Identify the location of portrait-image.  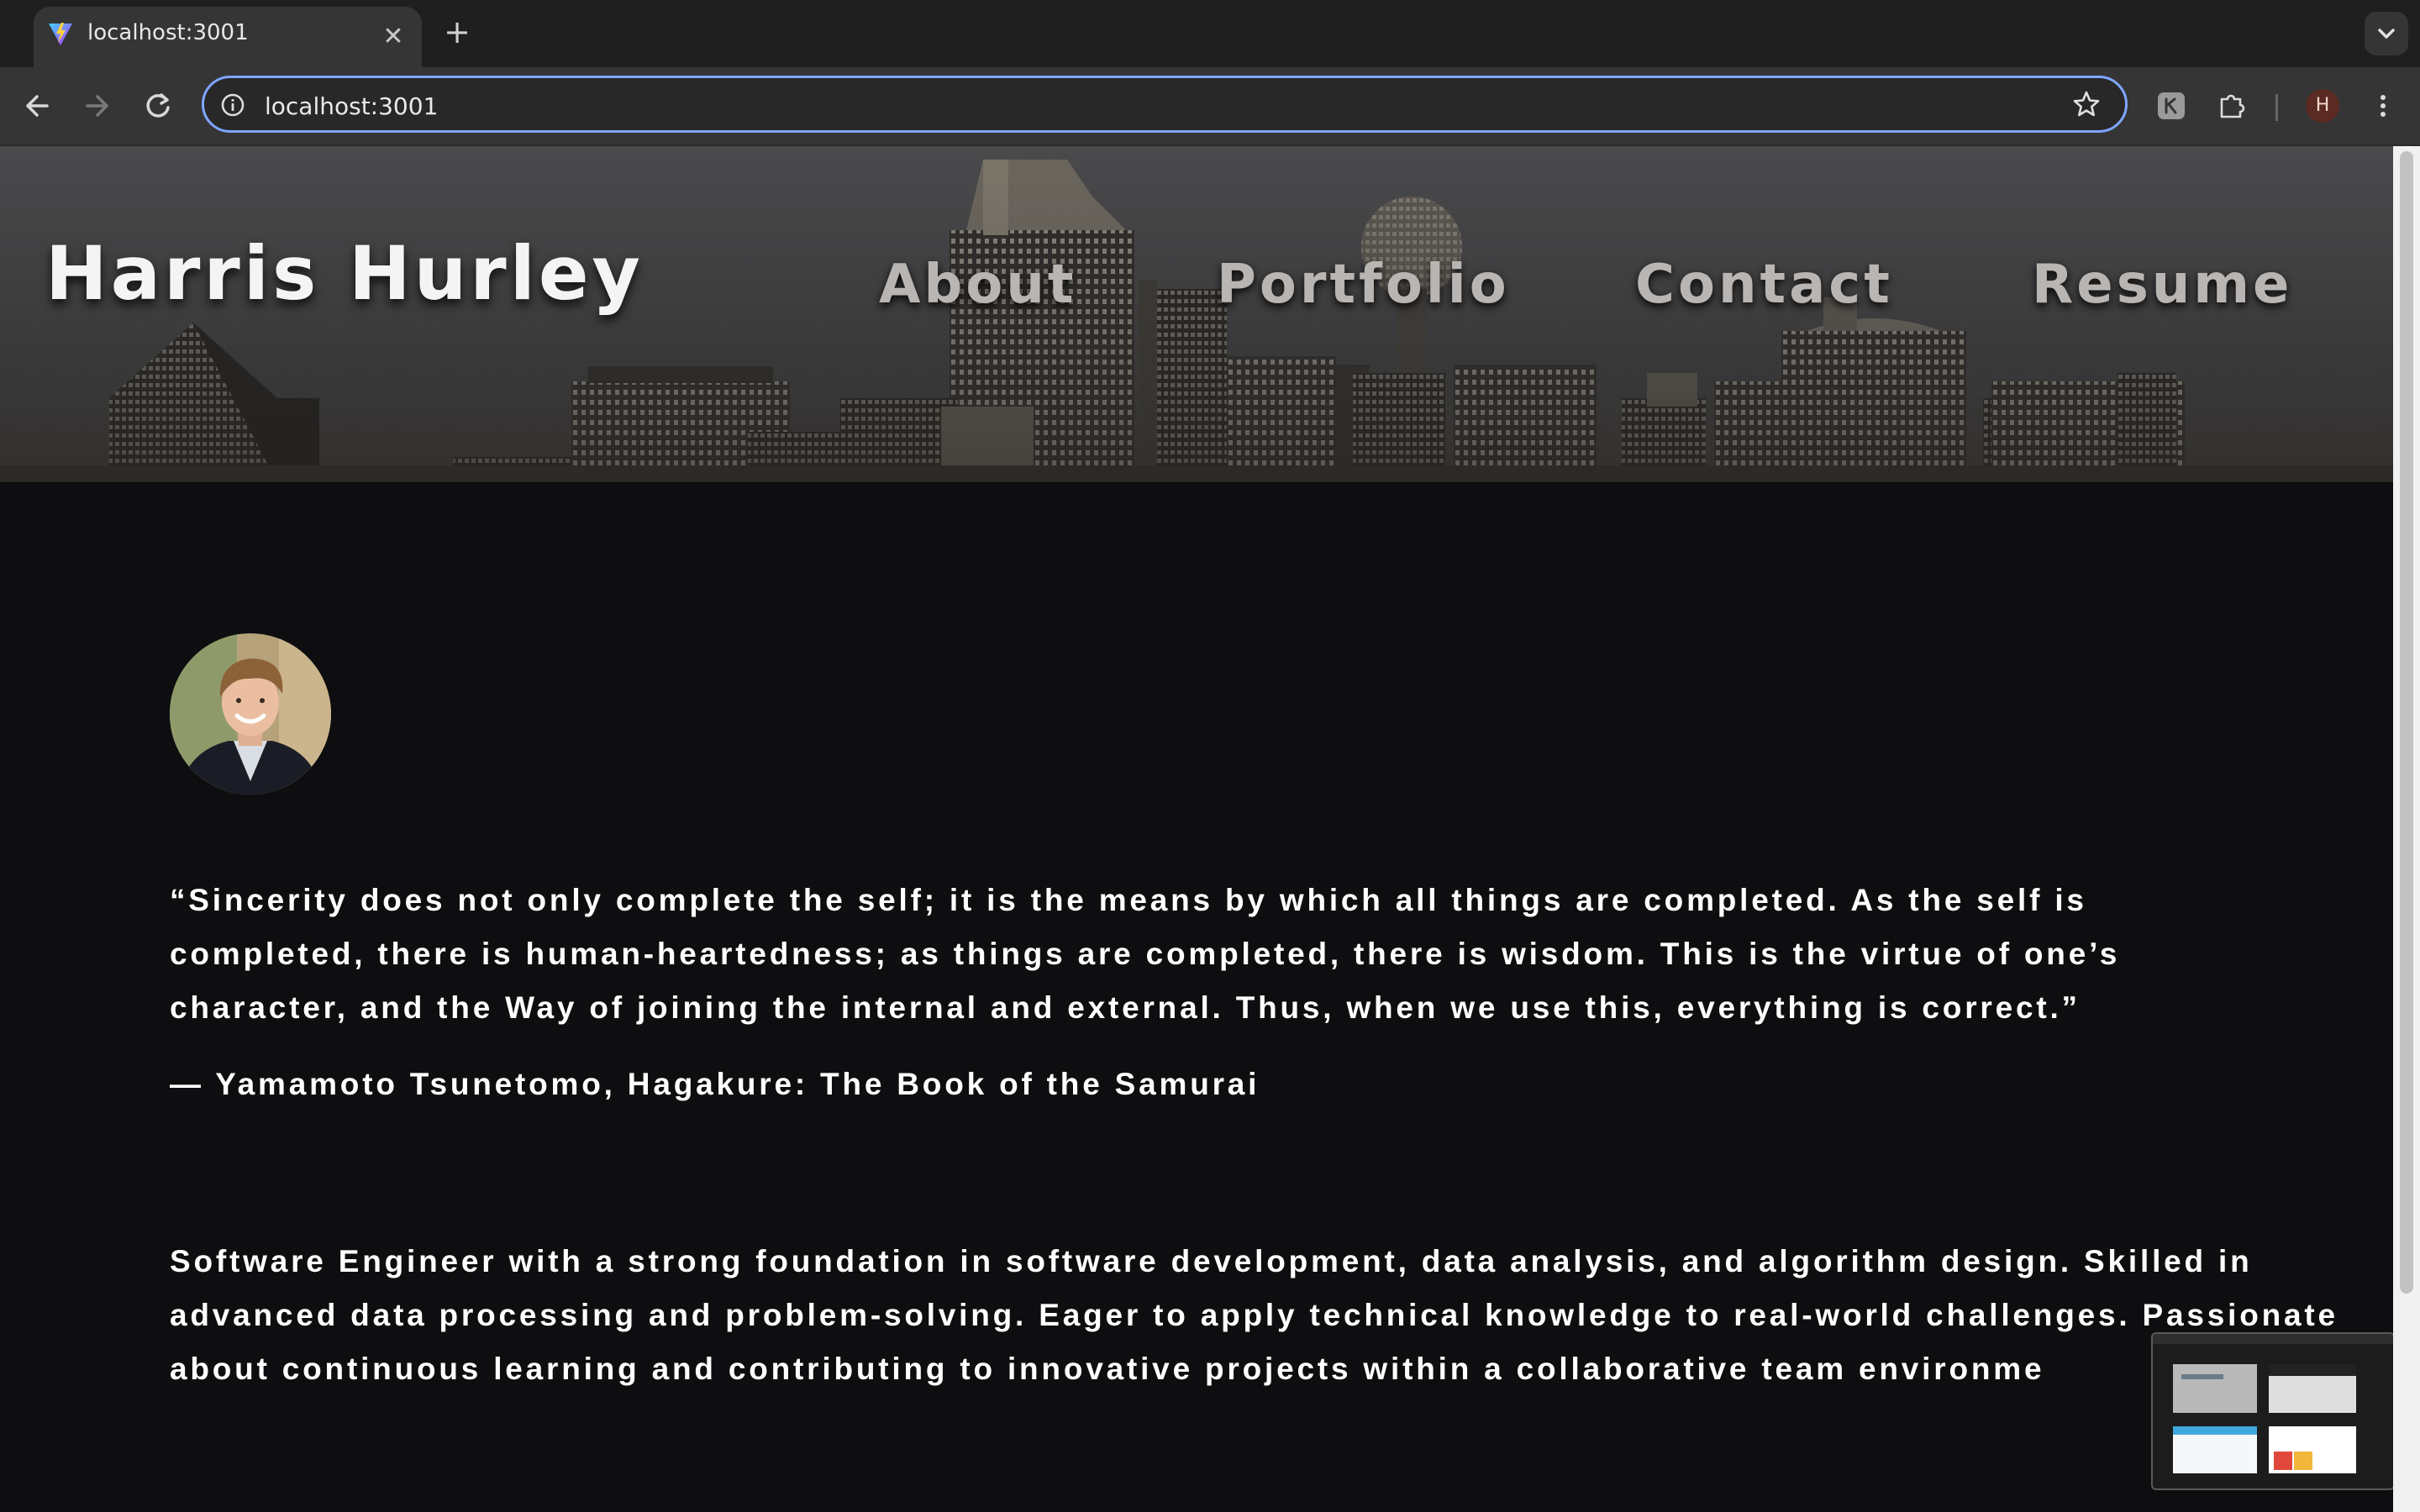
(250, 714).